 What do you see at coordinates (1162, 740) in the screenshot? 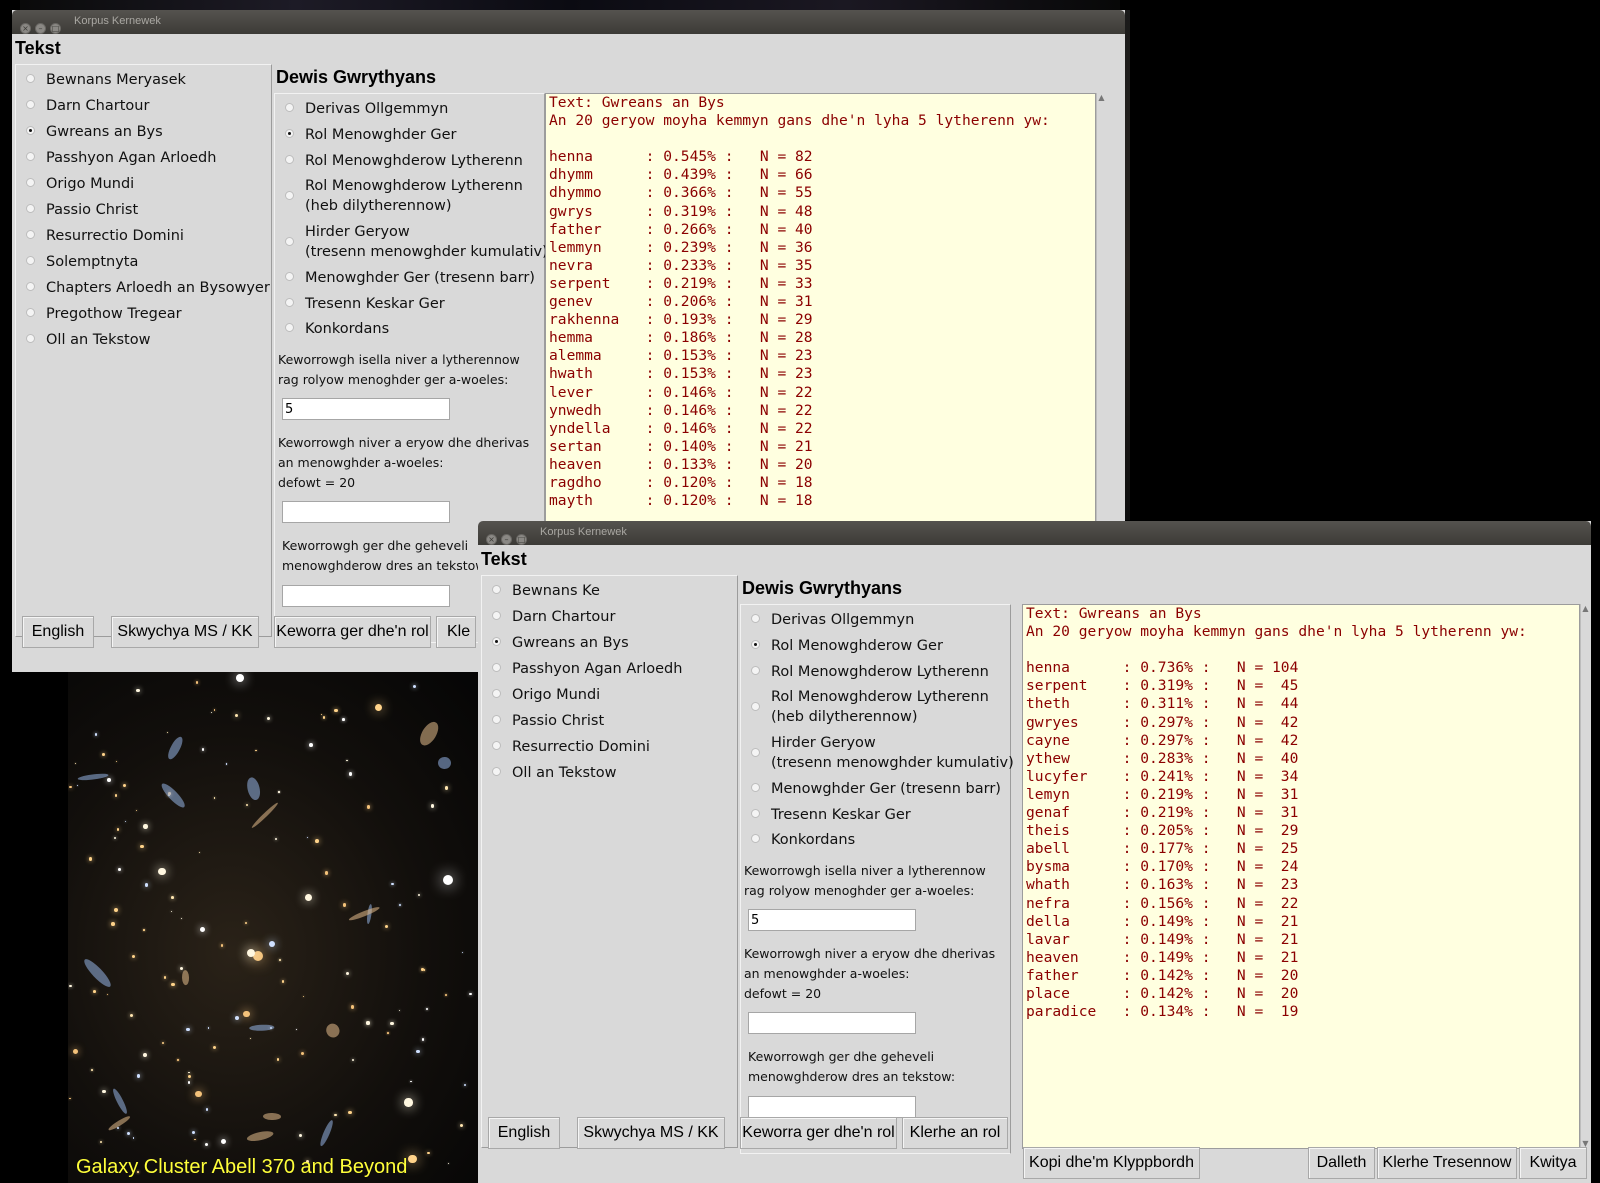
I see `results-row: cayne : 0.297% : N = 42` at bounding box center [1162, 740].